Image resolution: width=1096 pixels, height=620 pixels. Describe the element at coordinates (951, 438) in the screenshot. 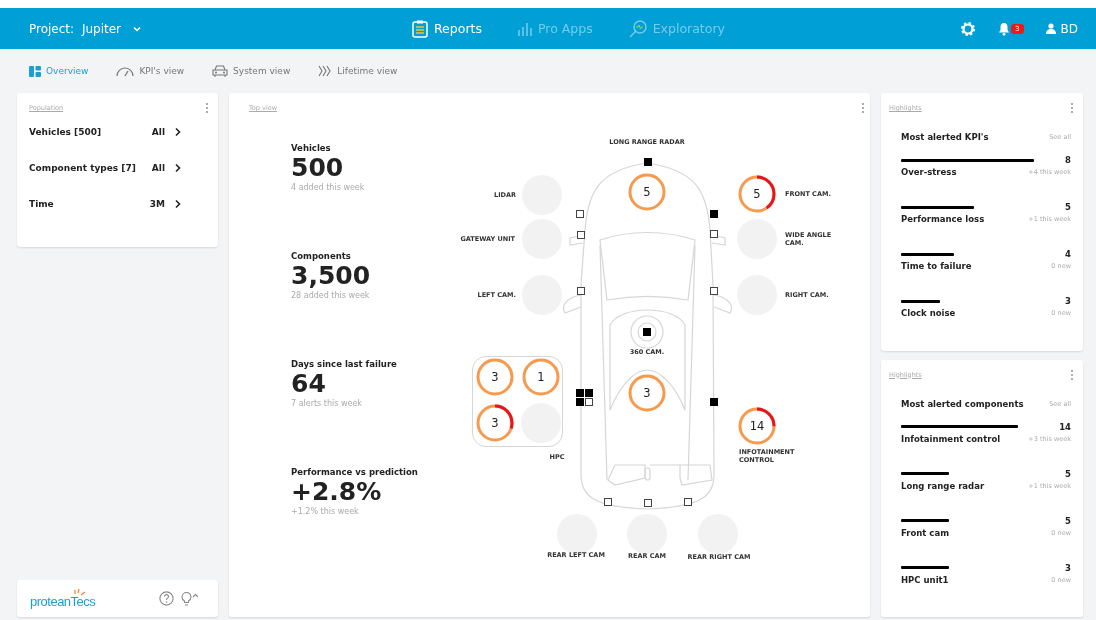

I see `item-name: Infotainment control` at that location.